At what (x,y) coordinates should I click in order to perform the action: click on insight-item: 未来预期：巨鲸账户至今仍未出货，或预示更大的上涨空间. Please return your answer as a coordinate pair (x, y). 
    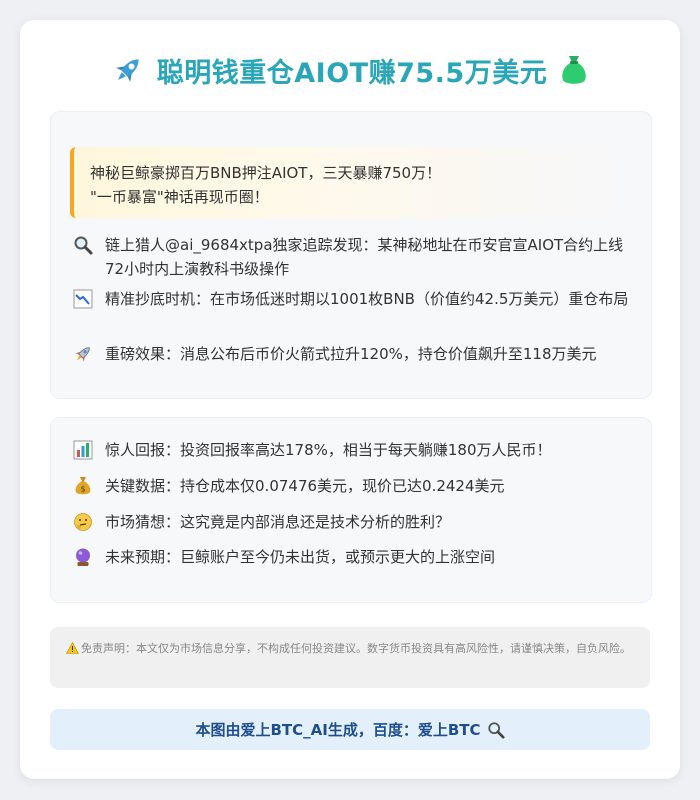
    Looking at the image, I should click on (356, 557).